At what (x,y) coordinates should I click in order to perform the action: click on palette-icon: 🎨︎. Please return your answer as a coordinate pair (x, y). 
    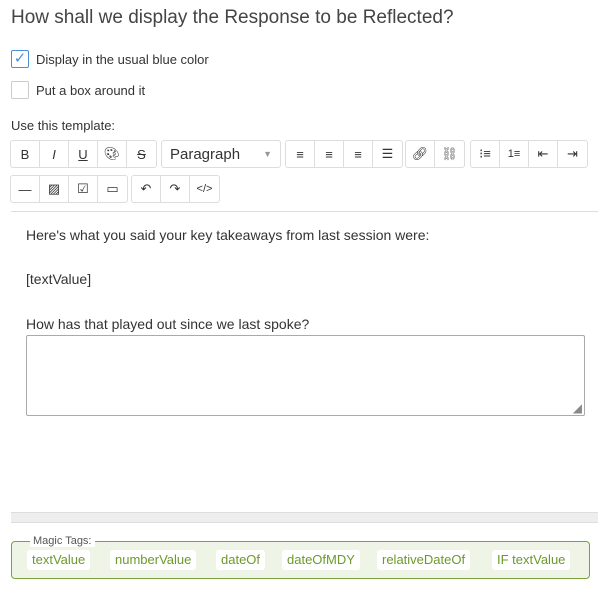
    Looking at the image, I should click on (112, 153).